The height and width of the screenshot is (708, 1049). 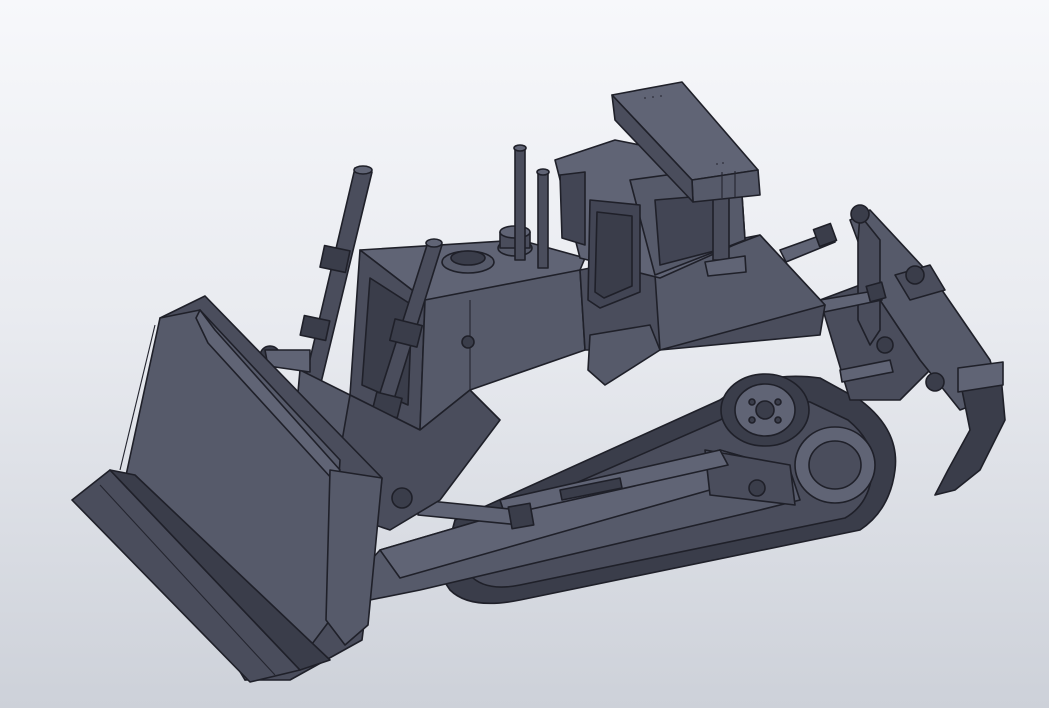 I want to click on front-idler-wheel, so click(x=835, y=465).